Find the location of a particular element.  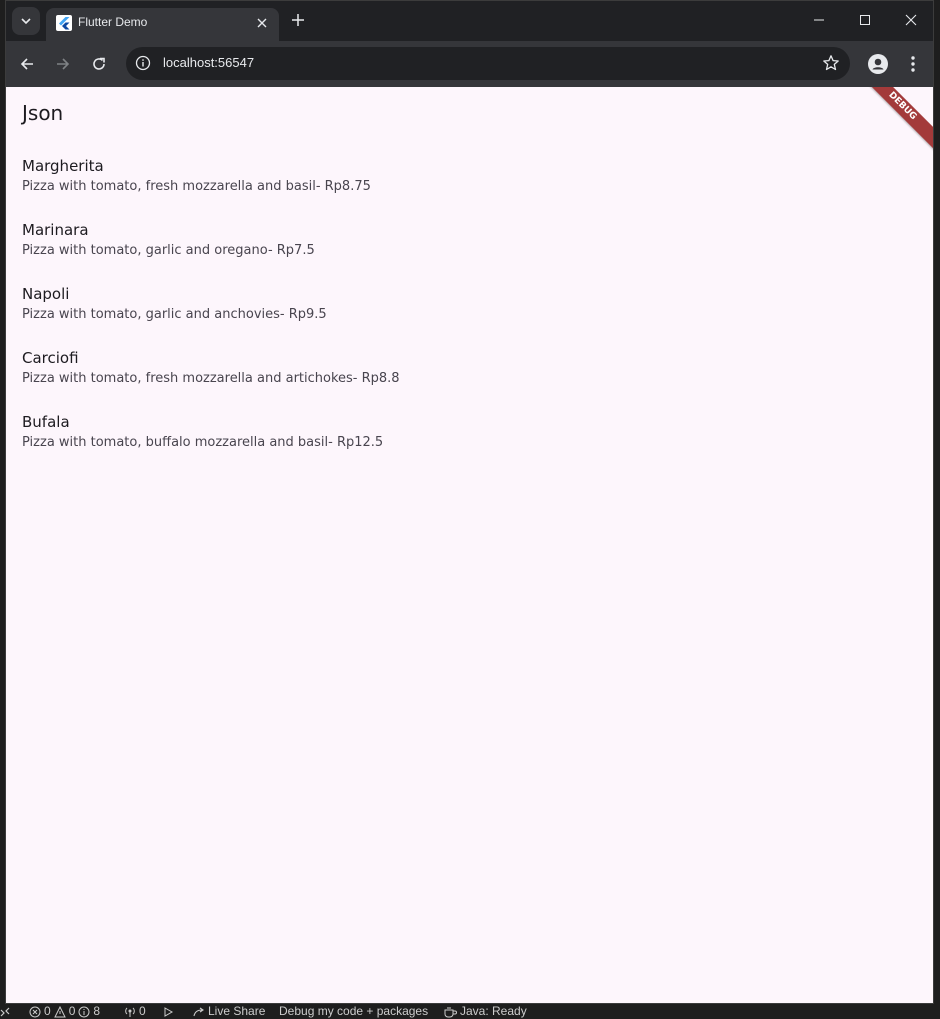

live-share-label: Live Share is located at coordinates (237, 1011).